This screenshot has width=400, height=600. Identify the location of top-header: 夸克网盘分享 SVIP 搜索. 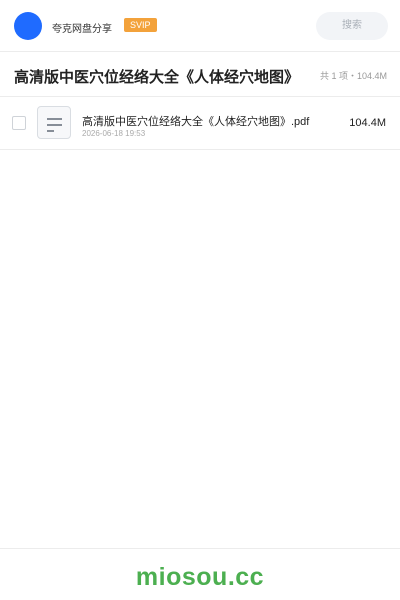
(200, 26).